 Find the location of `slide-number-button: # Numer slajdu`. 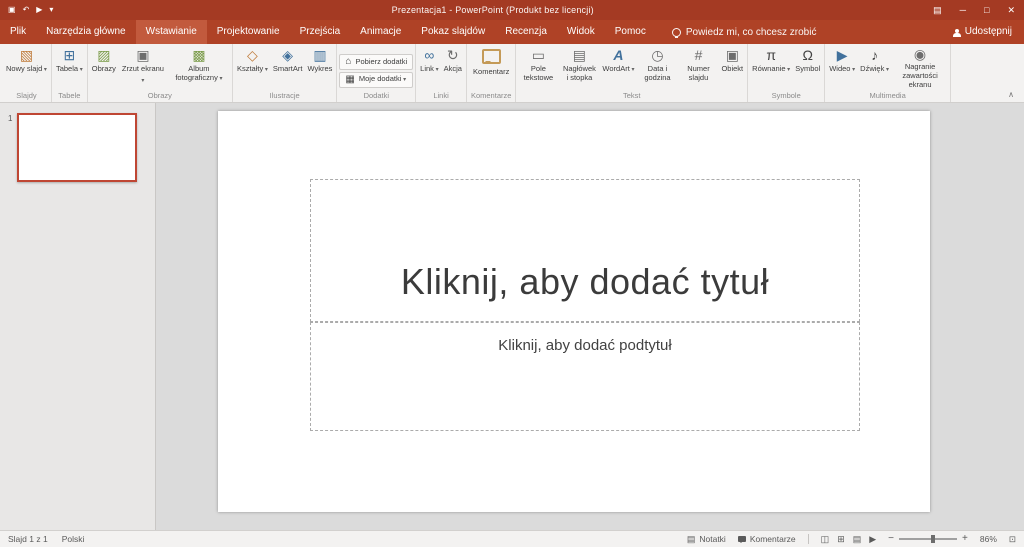

slide-number-button: # Numer slajdu is located at coordinates (698, 64).